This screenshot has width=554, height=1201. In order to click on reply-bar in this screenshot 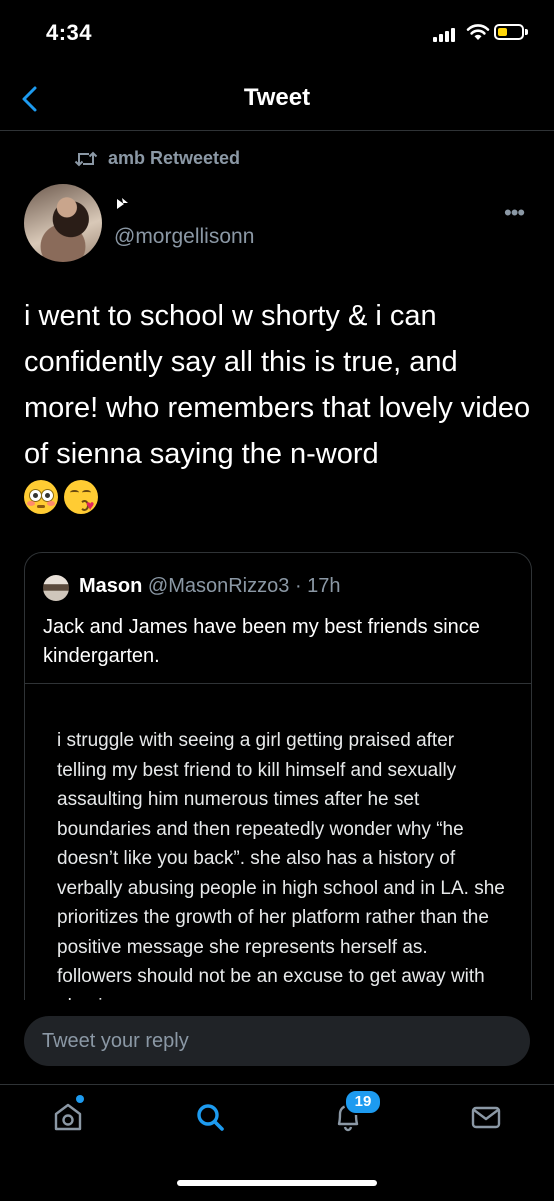, I will do `click(277, 1042)`.